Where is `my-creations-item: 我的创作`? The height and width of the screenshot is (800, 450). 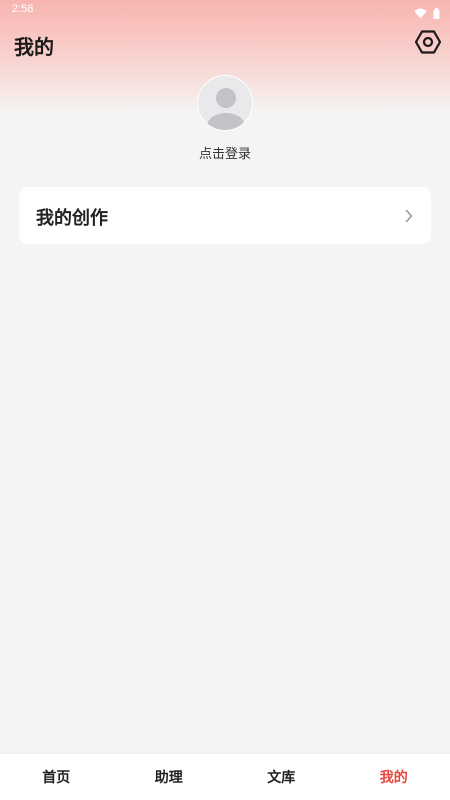 my-creations-item: 我的创作 is located at coordinates (225, 215).